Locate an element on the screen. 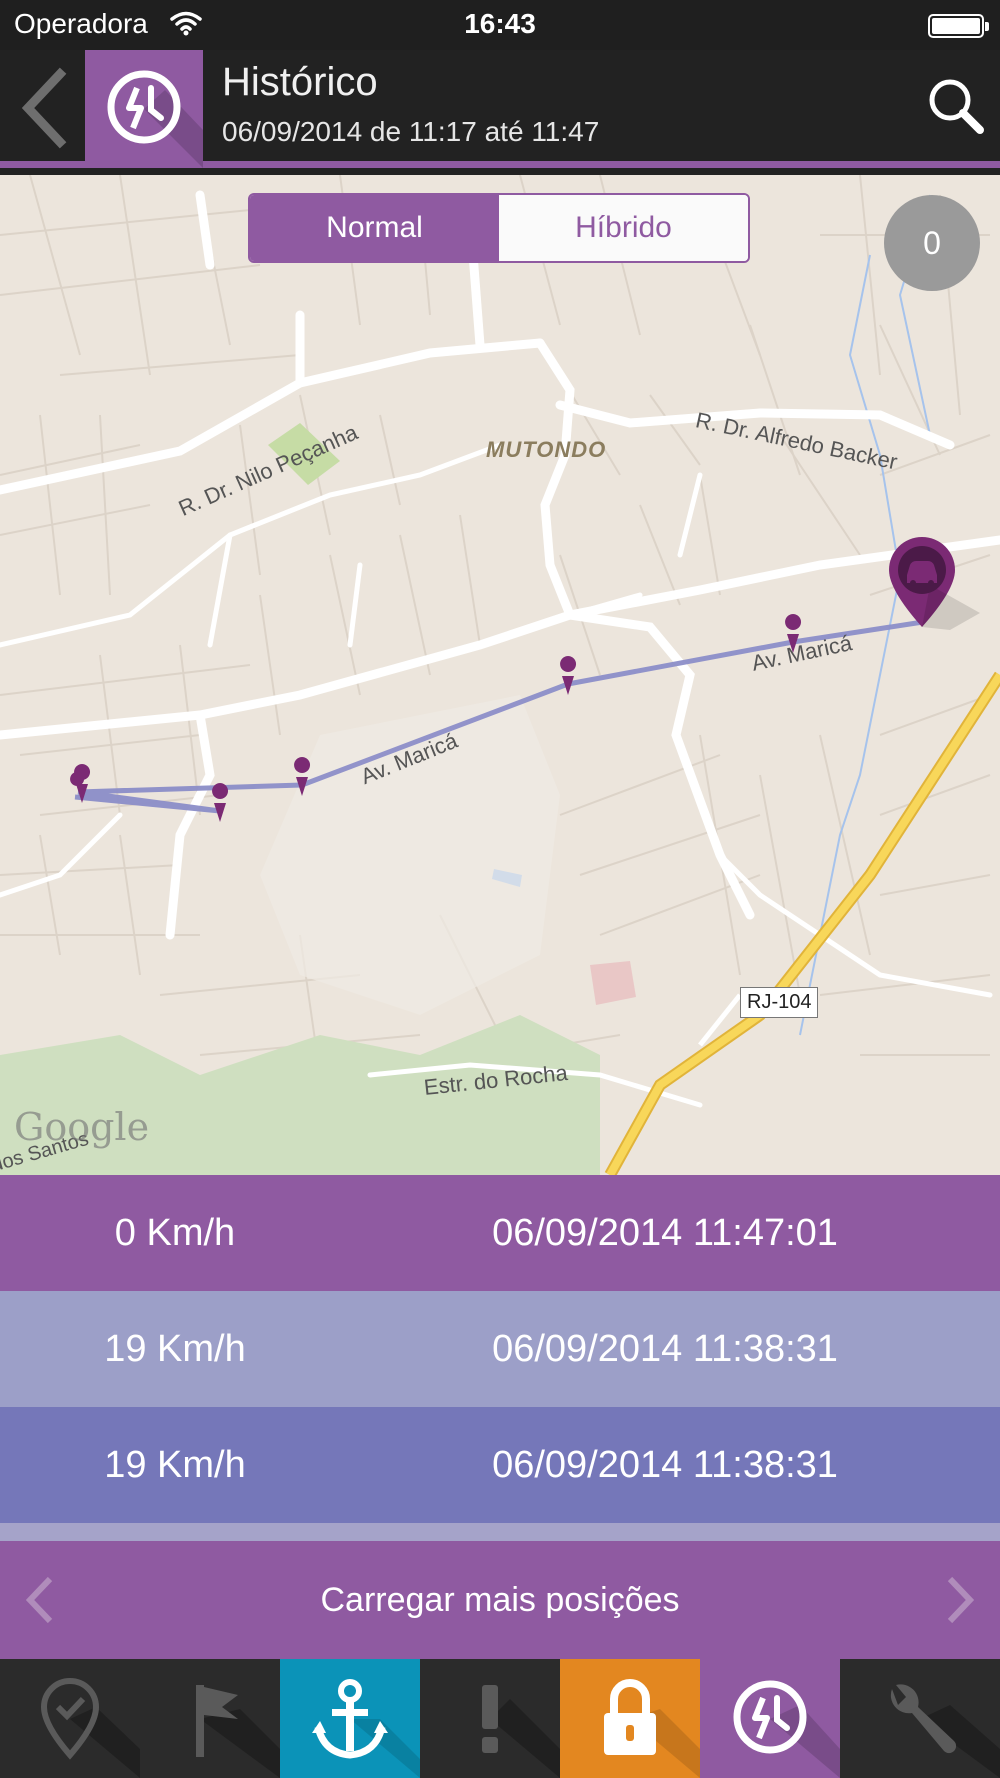  highway-shield: RJ-104 is located at coordinates (779, 1002).